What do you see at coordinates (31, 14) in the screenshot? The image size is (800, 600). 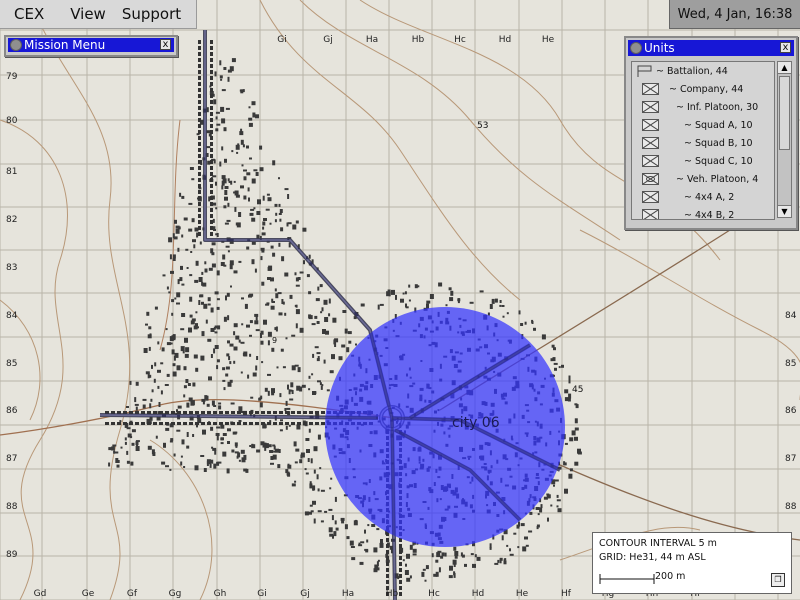 I see `menu-cex: CEX` at bounding box center [31, 14].